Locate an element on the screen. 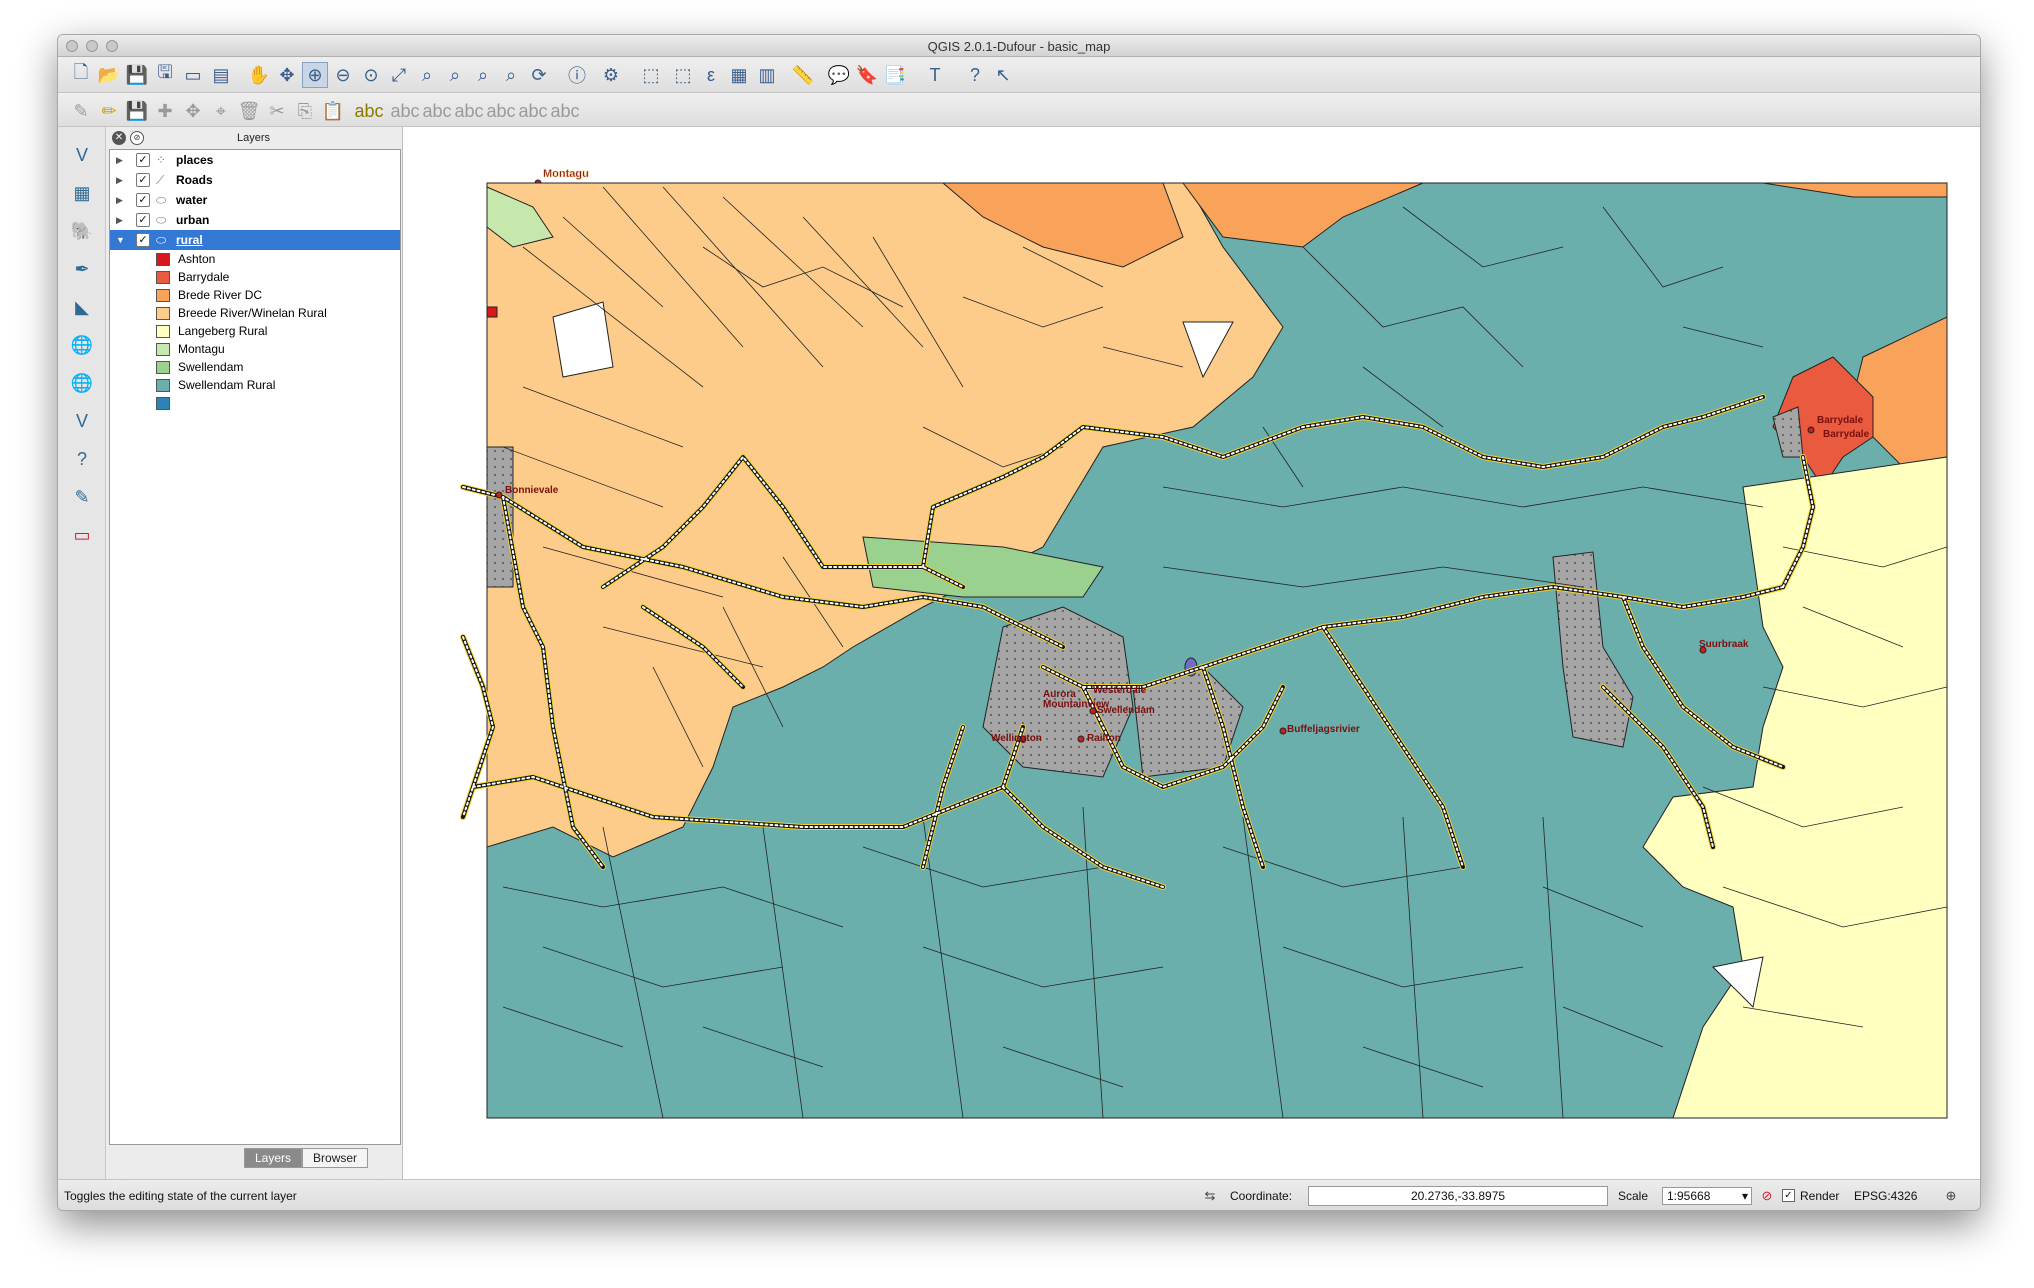 The height and width of the screenshot is (1288, 2034). layer-row-places: ▶ ✓ ⁘ places is located at coordinates (255, 160).